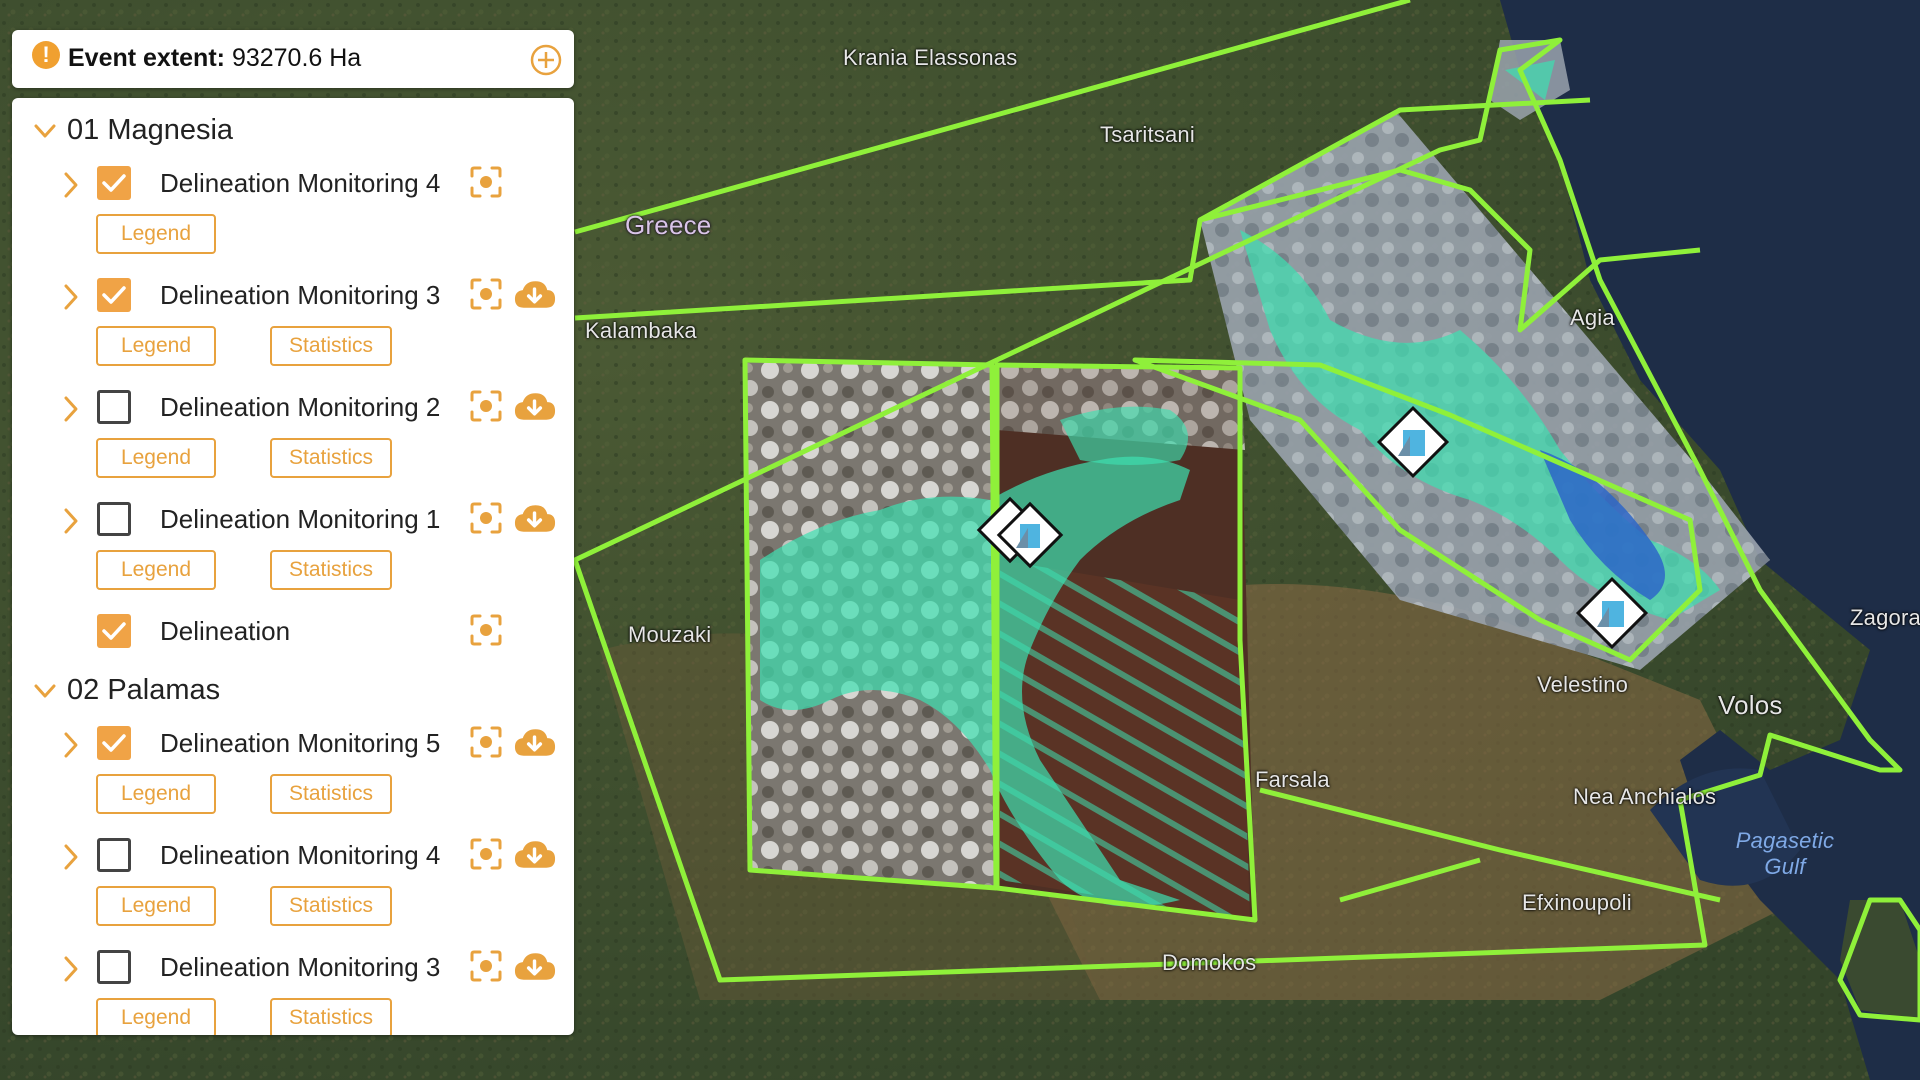 This screenshot has width=1920, height=1080. I want to click on warning-icon: !, so click(46, 55).